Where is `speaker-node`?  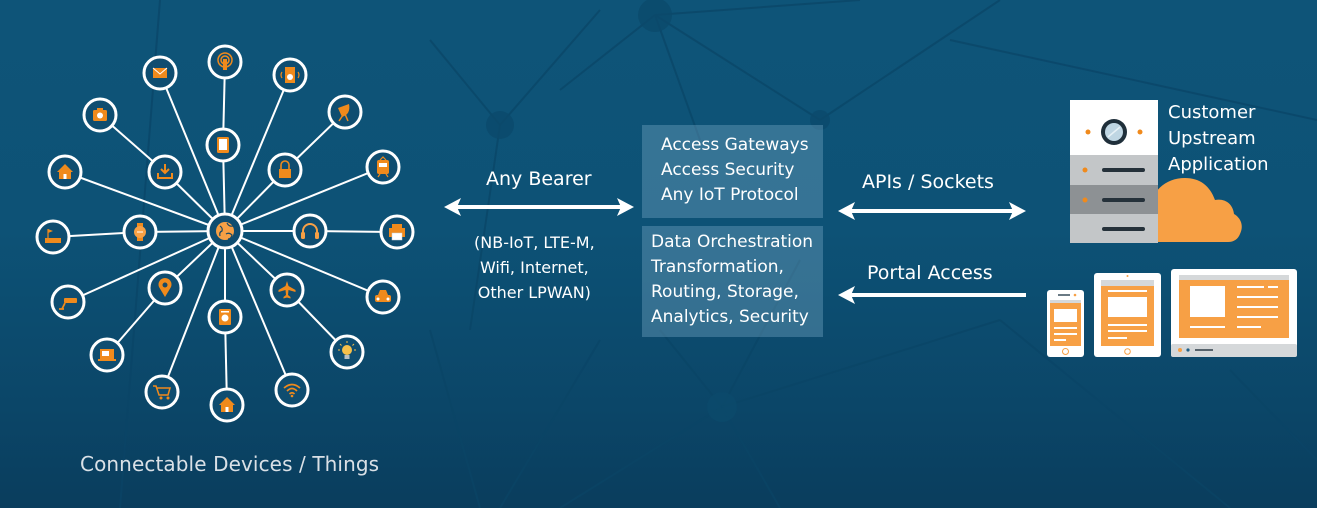
speaker-node is located at coordinates (290, 75).